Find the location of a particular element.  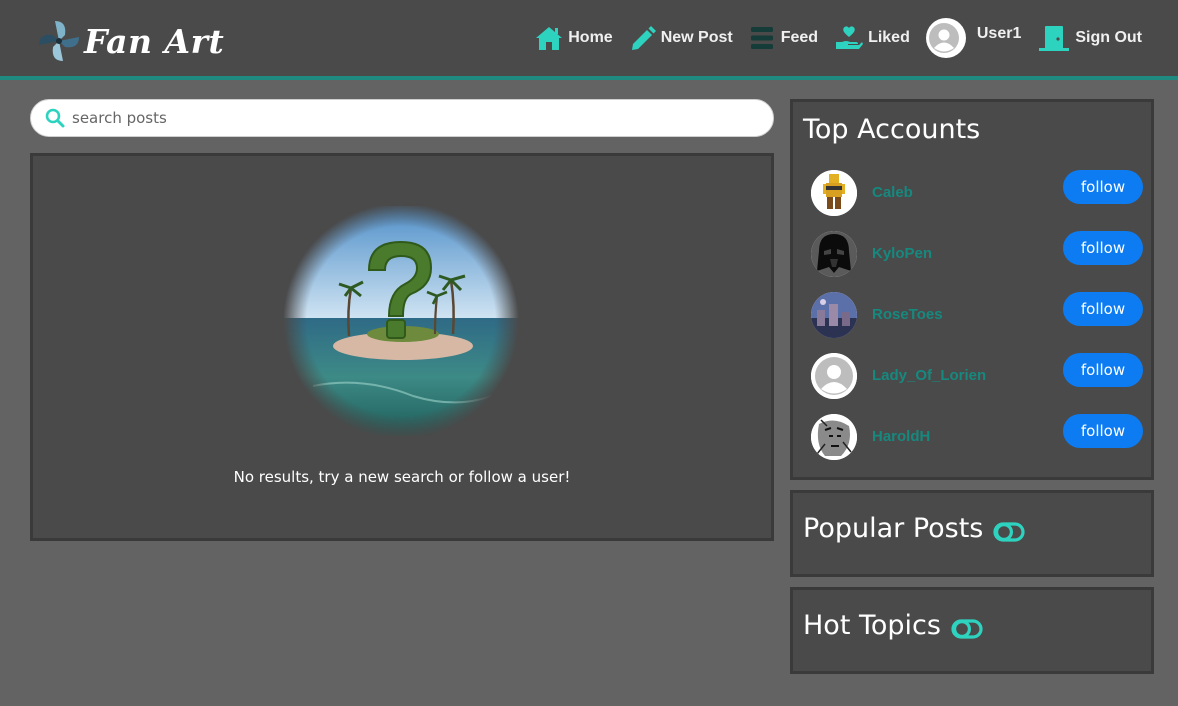

home-icon is located at coordinates (549, 38).